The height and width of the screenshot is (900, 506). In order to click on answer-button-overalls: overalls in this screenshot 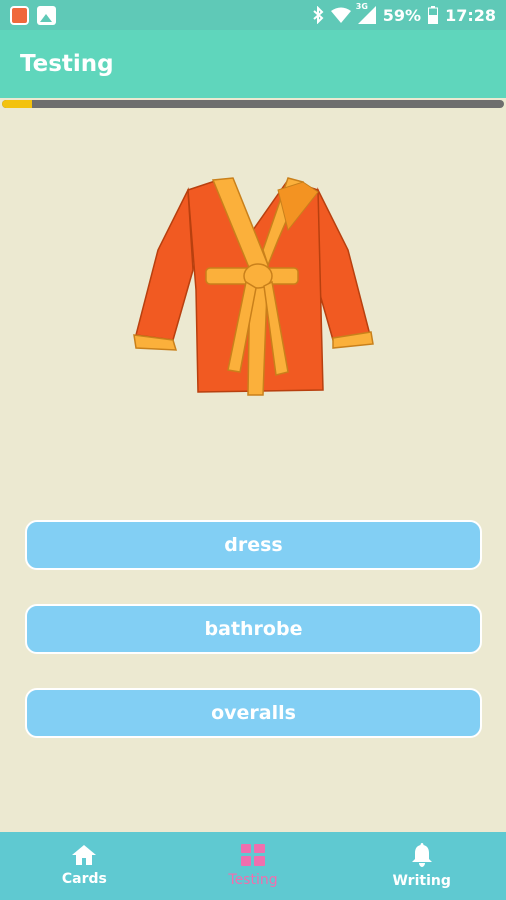, I will do `click(253, 713)`.